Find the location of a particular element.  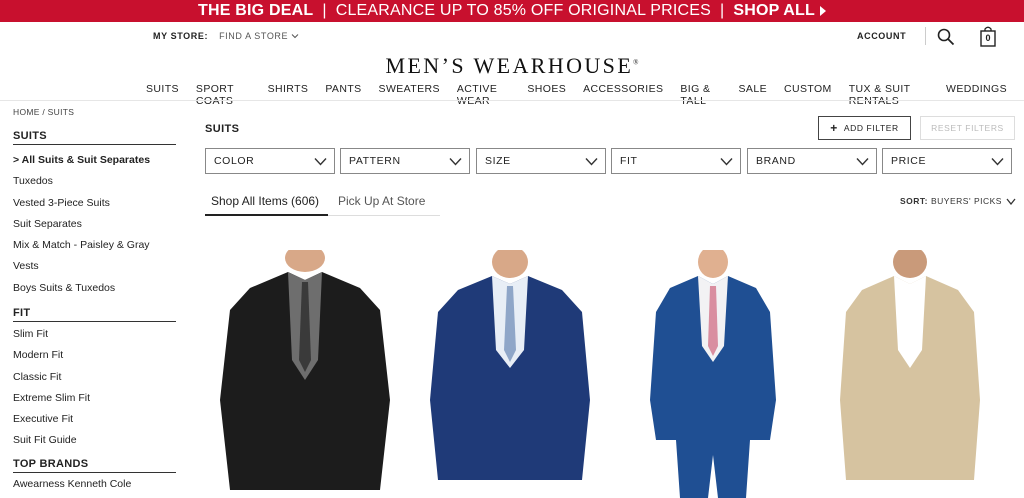

sort-label: SORT: is located at coordinates (914, 201).